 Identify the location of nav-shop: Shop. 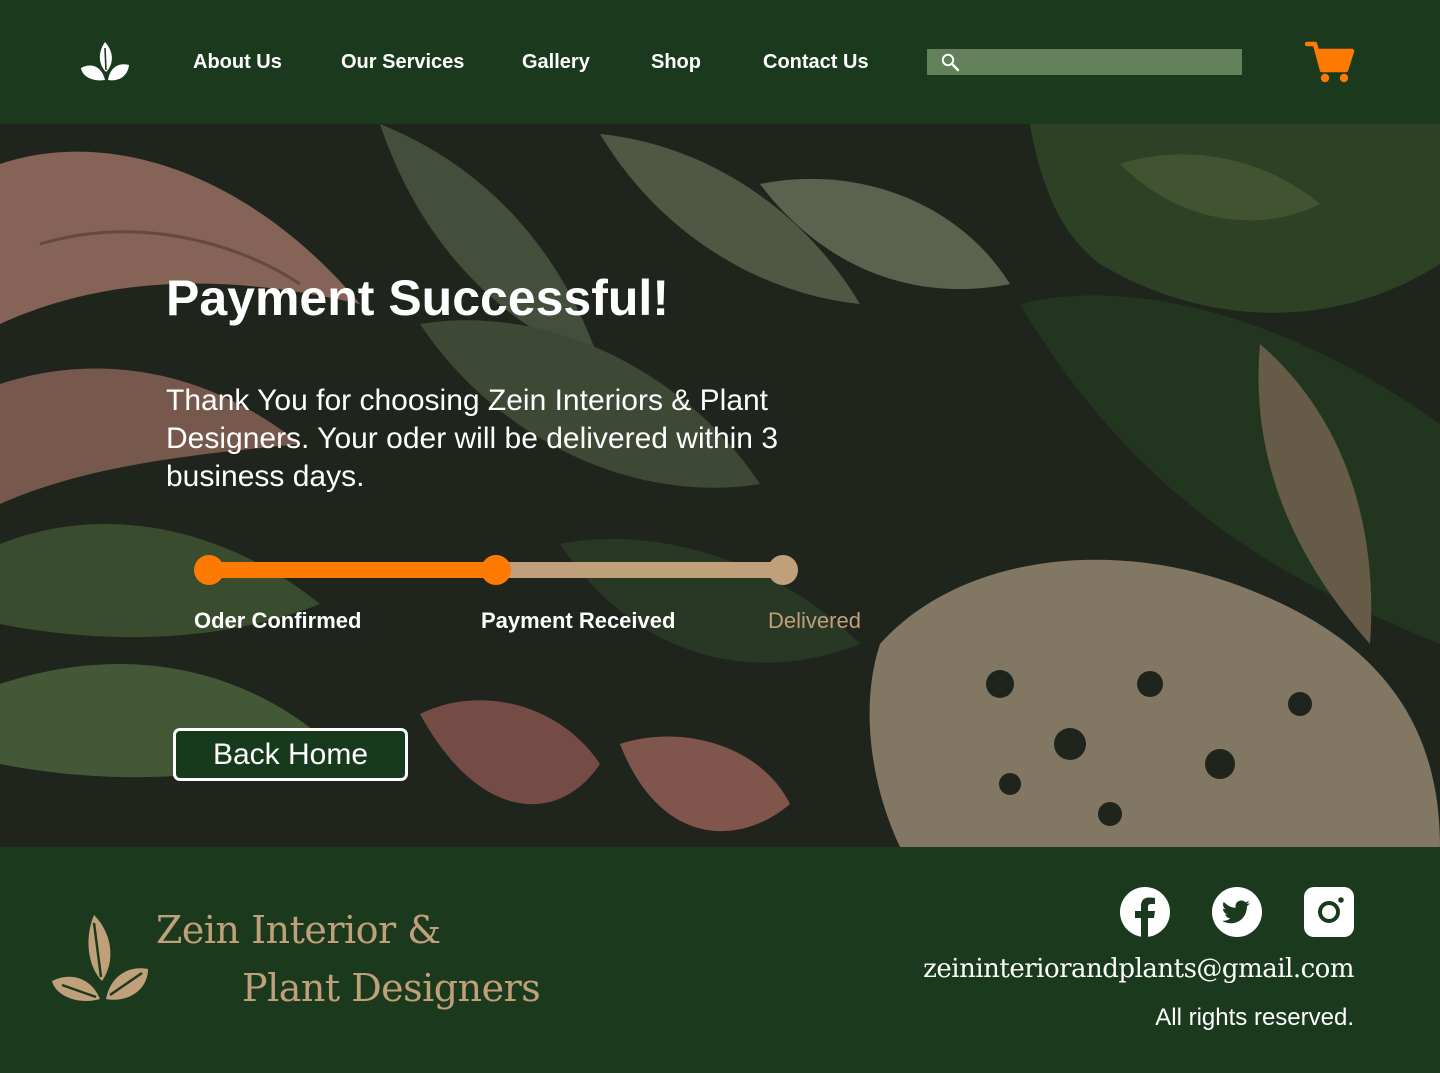
(676, 62).